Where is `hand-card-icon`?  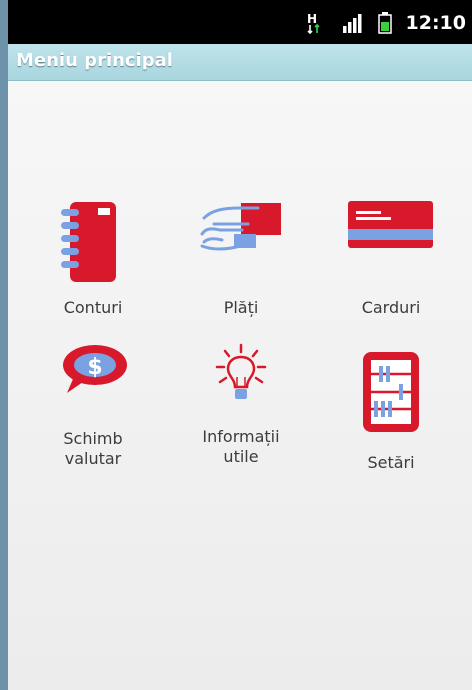
hand-card-icon is located at coordinates (240, 227).